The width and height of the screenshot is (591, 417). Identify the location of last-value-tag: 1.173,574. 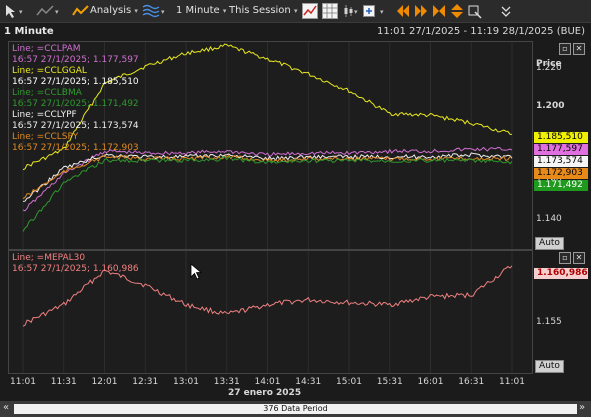
(561, 161).